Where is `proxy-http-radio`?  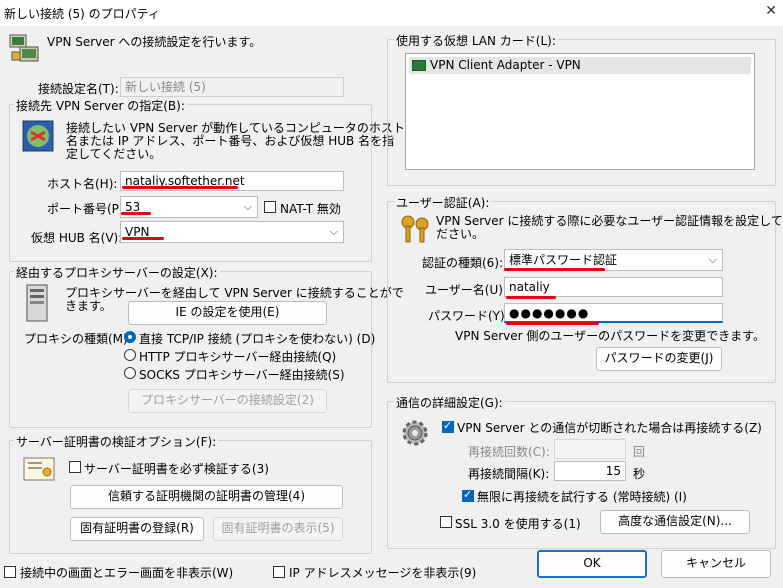 proxy-http-radio is located at coordinates (130, 355).